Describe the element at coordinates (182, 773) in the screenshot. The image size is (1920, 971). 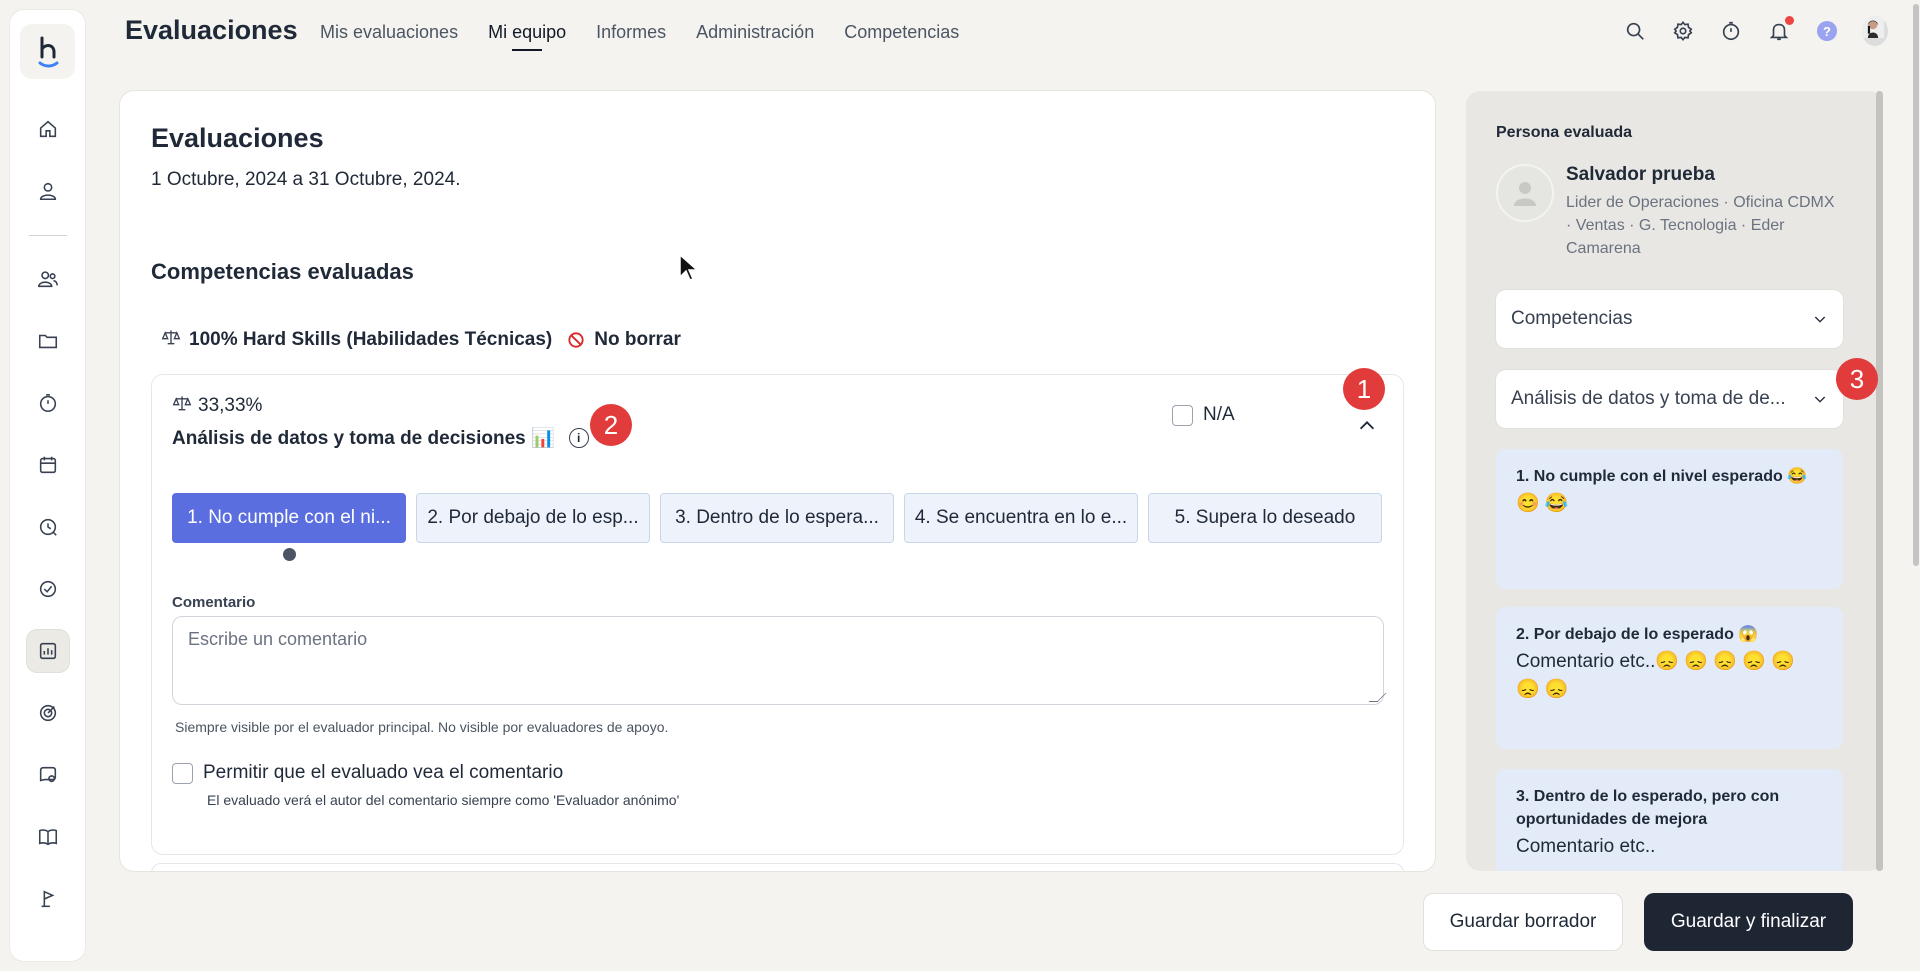
I see `permit-checkbox` at that location.